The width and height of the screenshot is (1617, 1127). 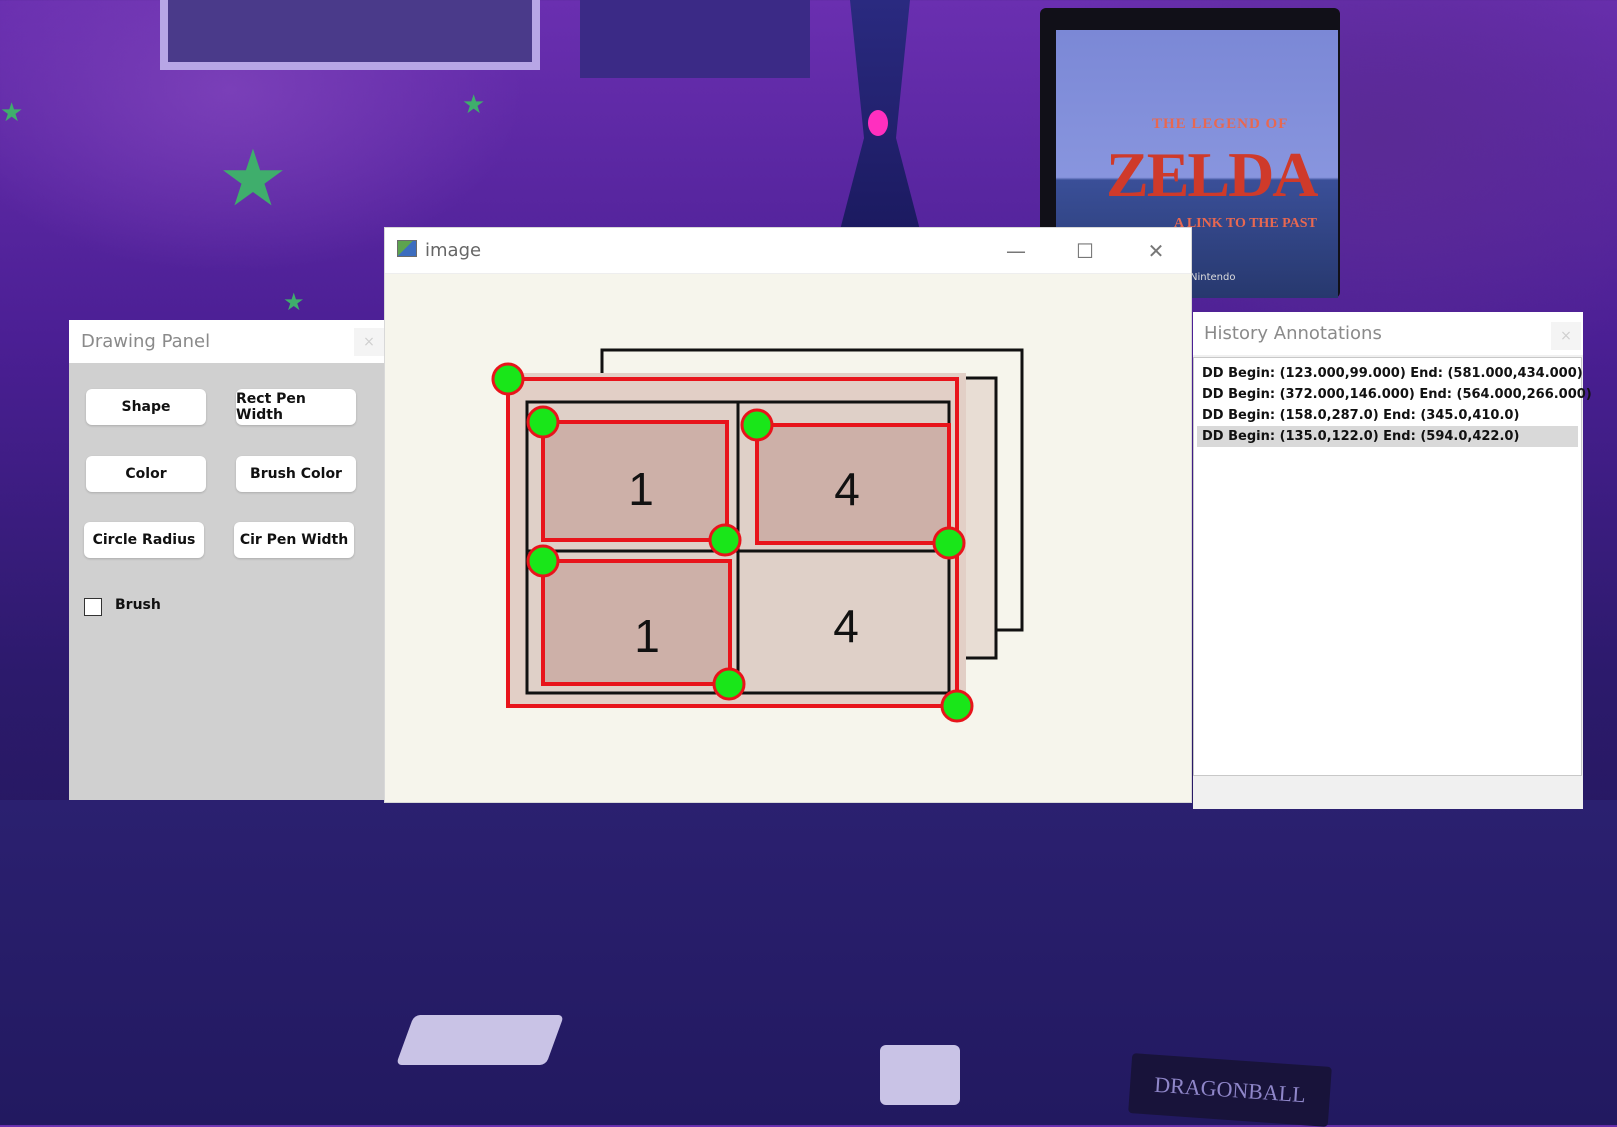 I want to click on tv-title-top: THE LEGEND OF, so click(x=1220, y=124).